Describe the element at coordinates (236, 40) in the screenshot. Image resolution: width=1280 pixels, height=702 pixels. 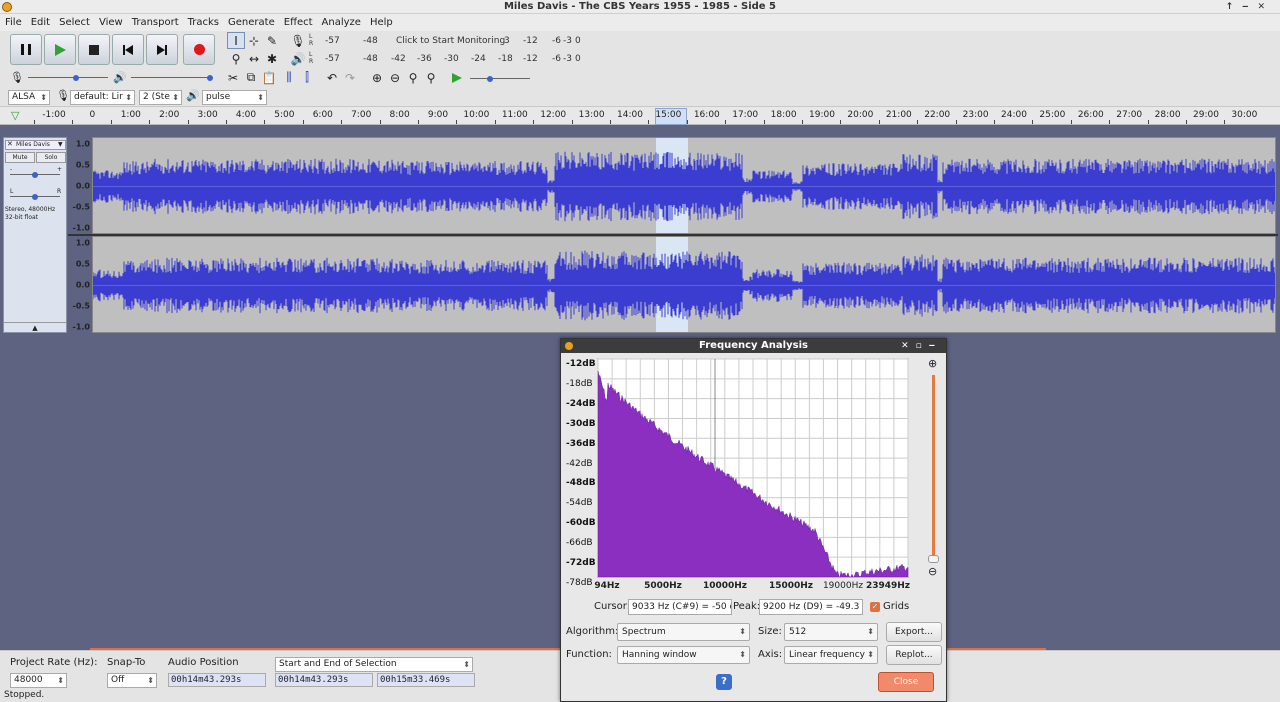
I see `selection-tool-button: I` at that location.